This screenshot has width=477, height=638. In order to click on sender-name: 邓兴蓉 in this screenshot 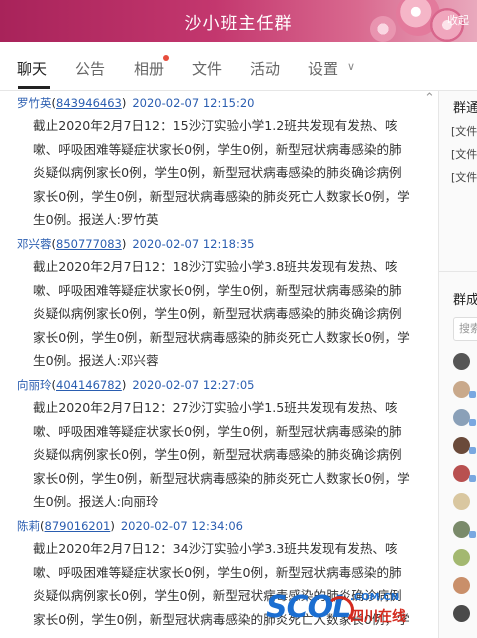, I will do `click(34, 244)`.